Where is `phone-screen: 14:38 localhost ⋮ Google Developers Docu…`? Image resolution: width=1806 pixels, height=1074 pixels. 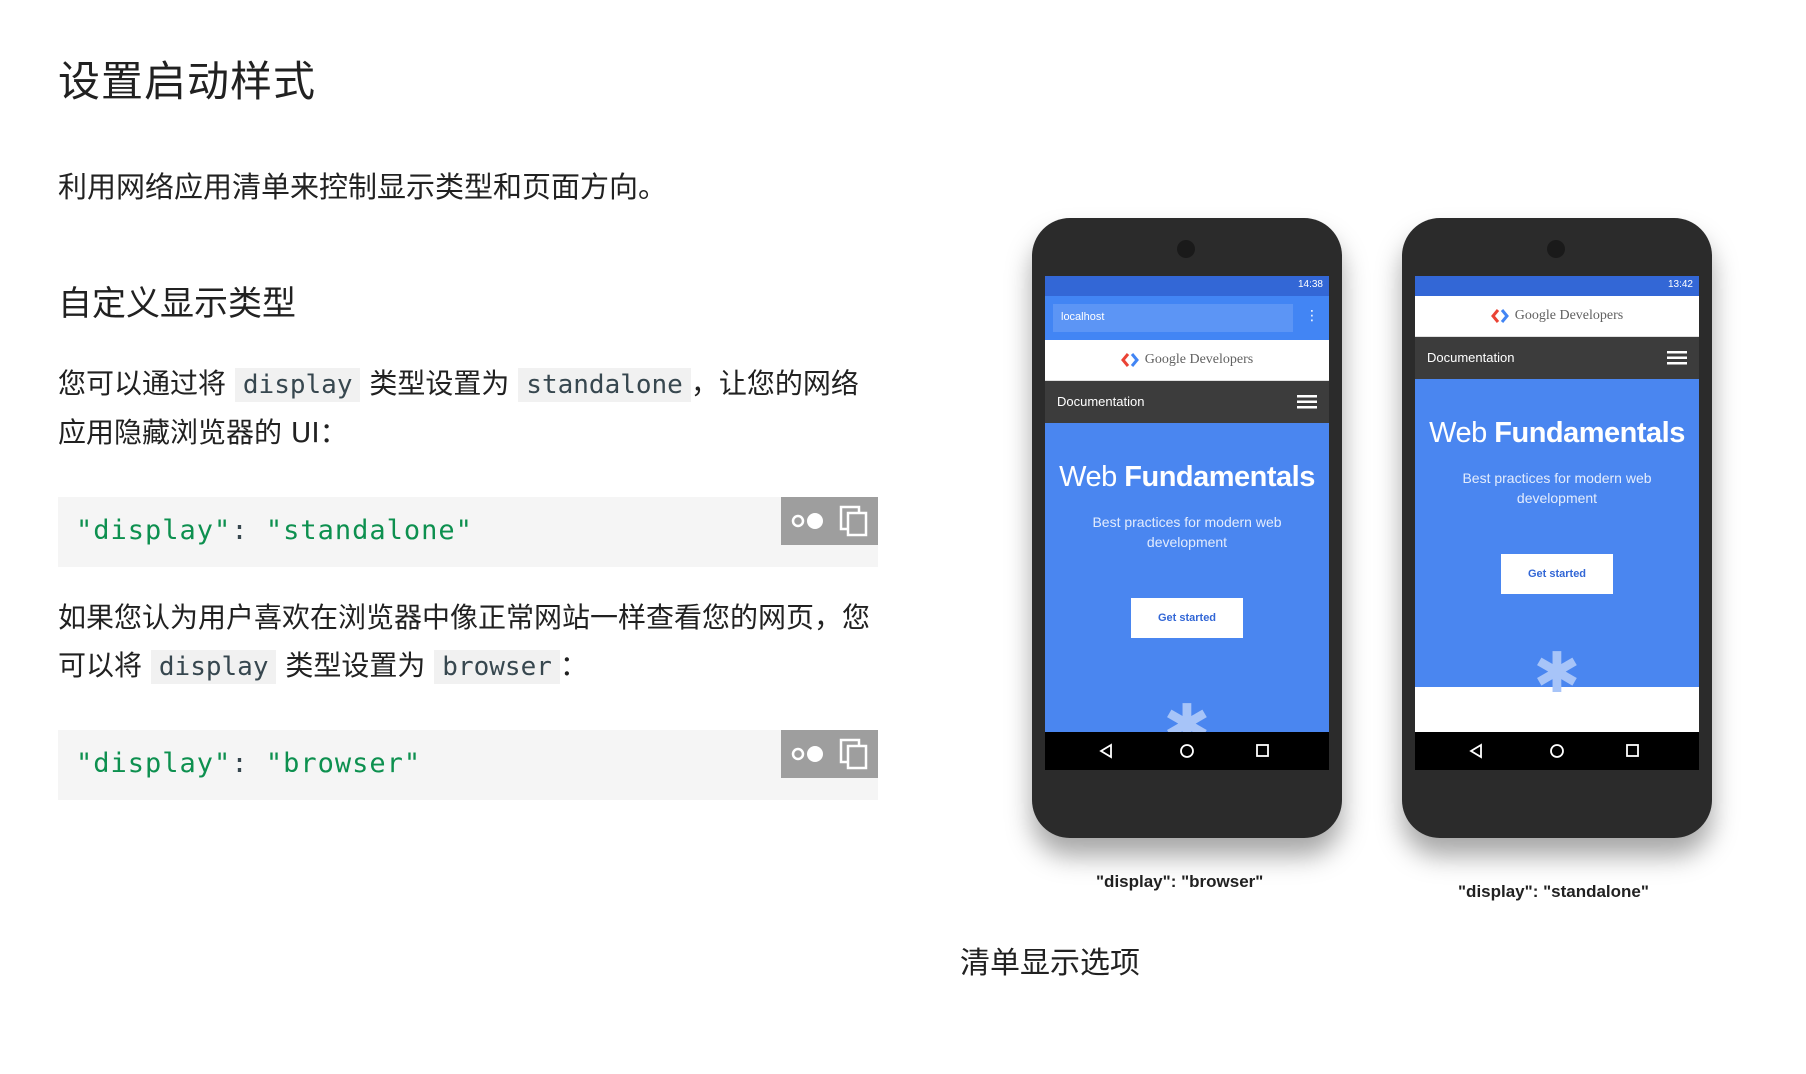 phone-screen: 14:38 localhost ⋮ Google Developers Docu… is located at coordinates (1187, 523).